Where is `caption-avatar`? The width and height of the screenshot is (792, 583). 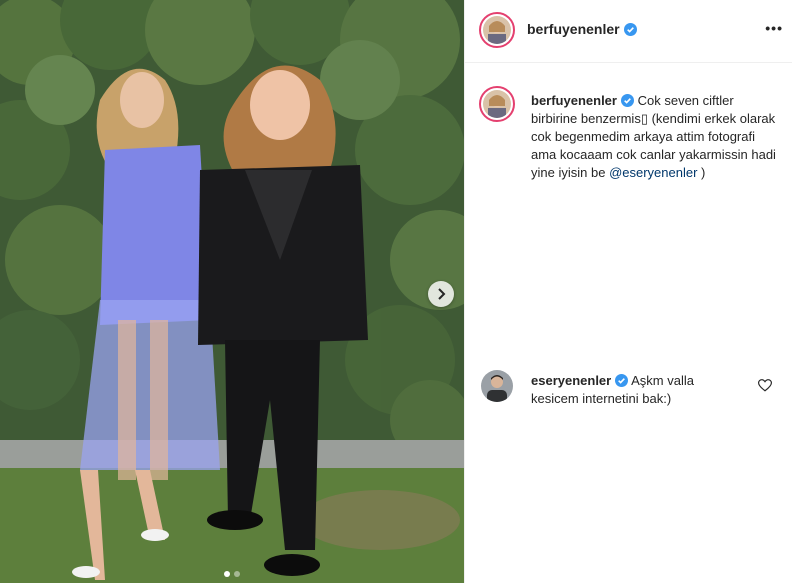
caption-avatar is located at coordinates (497, 104).